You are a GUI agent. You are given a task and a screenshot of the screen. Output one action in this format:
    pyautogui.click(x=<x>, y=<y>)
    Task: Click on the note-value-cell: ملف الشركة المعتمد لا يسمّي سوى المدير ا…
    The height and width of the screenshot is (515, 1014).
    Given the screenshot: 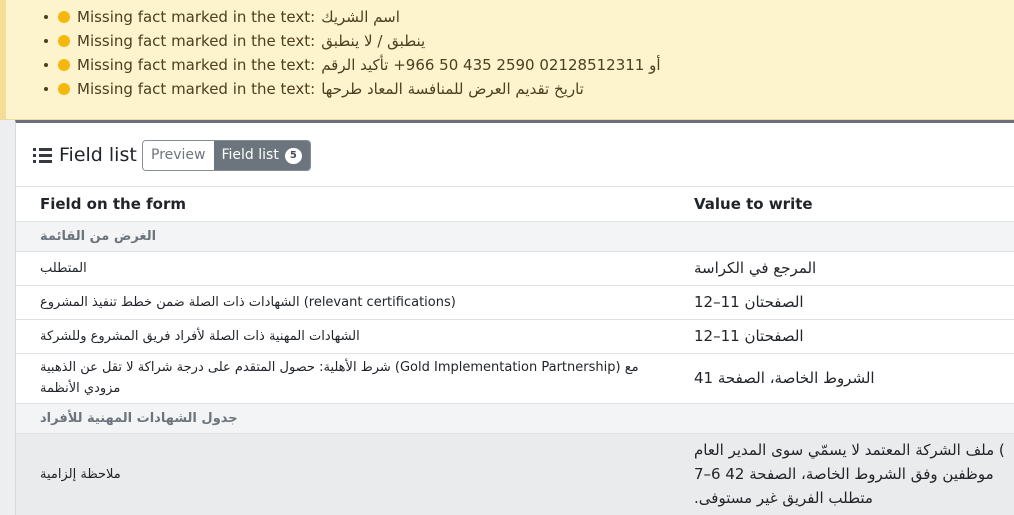 What is the action you would take?
    pyautogui.click(x=854, y=474)
    